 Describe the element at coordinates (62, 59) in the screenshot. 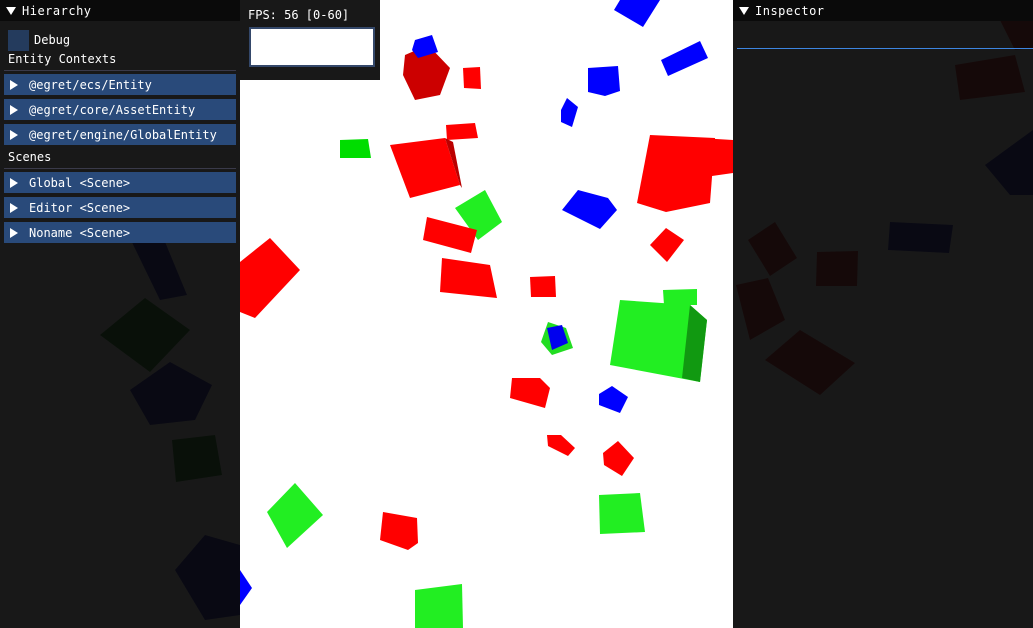

I see `entity-contexts-heading: Entity Contexts` at that location.